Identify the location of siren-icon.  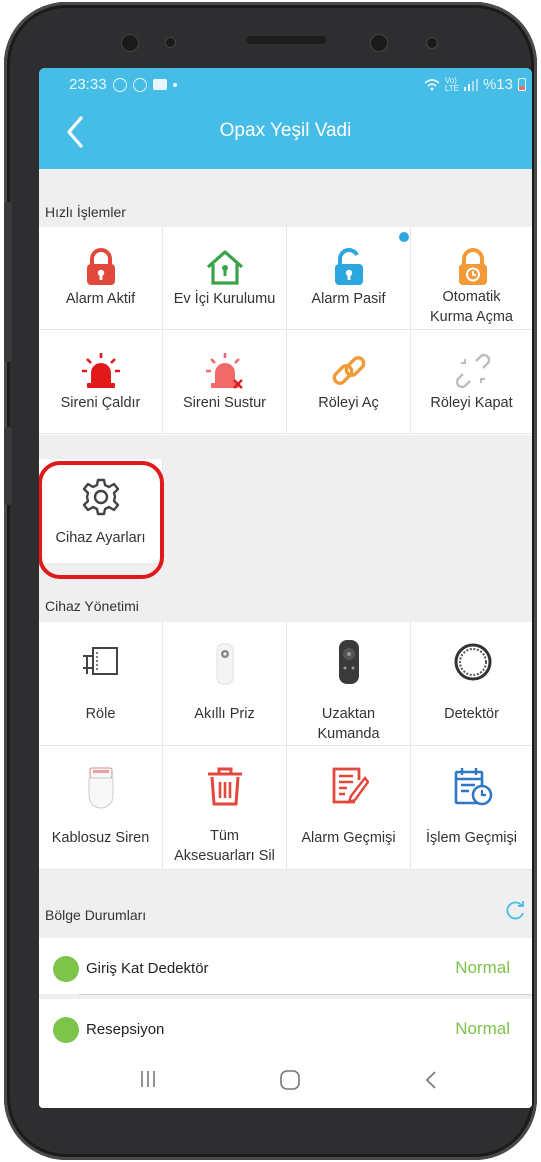
(101, 370).